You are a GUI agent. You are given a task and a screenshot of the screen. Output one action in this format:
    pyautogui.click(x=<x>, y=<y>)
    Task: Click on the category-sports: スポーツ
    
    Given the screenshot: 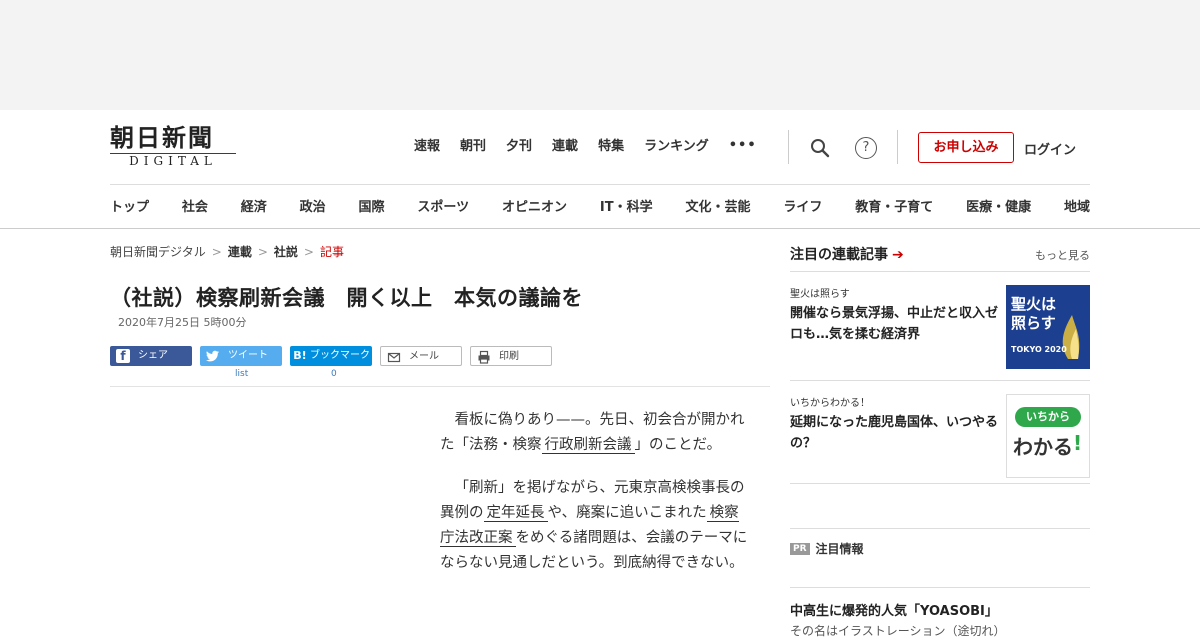 What is the action you would take?
    pyautogui.click(x=443, y=205)
    